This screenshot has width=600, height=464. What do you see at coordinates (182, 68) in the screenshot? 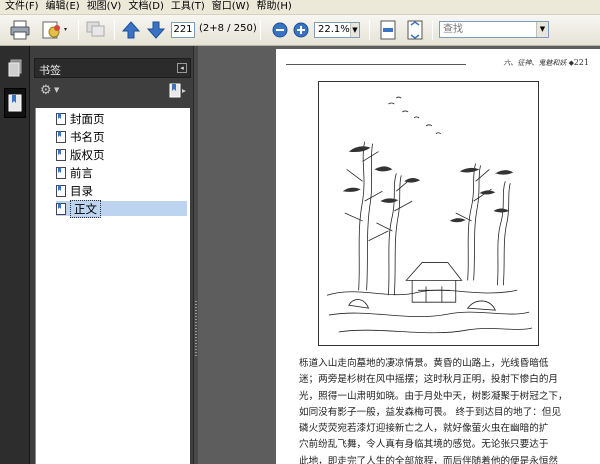
I see `collapse-panel-button: ◂` at bounding box center [182, 68].